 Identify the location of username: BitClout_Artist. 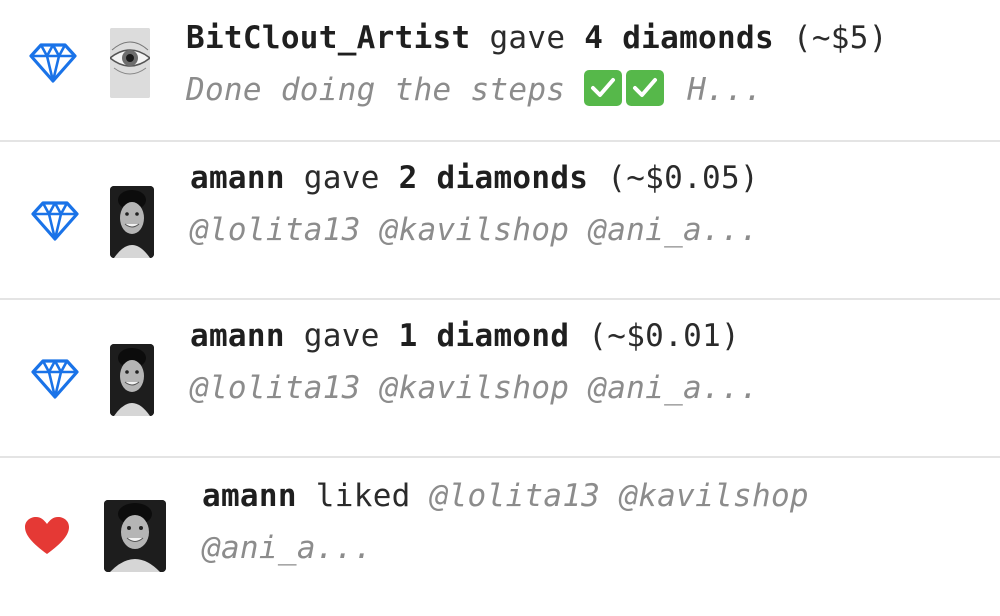
(328, 38).